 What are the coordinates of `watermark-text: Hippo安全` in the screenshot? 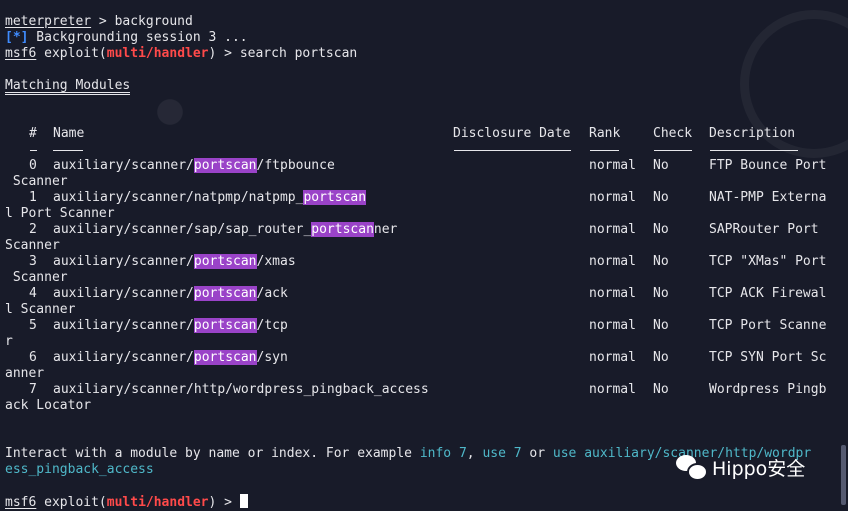 It's located at (759, 468).